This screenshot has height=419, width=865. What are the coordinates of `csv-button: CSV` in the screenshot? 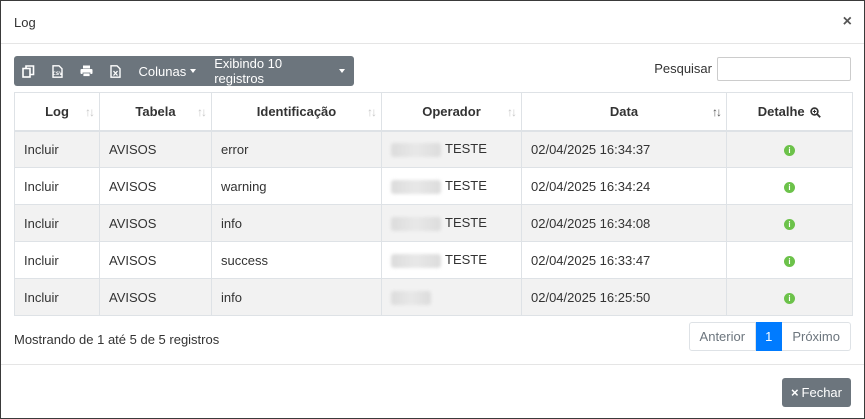 It's located at (57, 71).